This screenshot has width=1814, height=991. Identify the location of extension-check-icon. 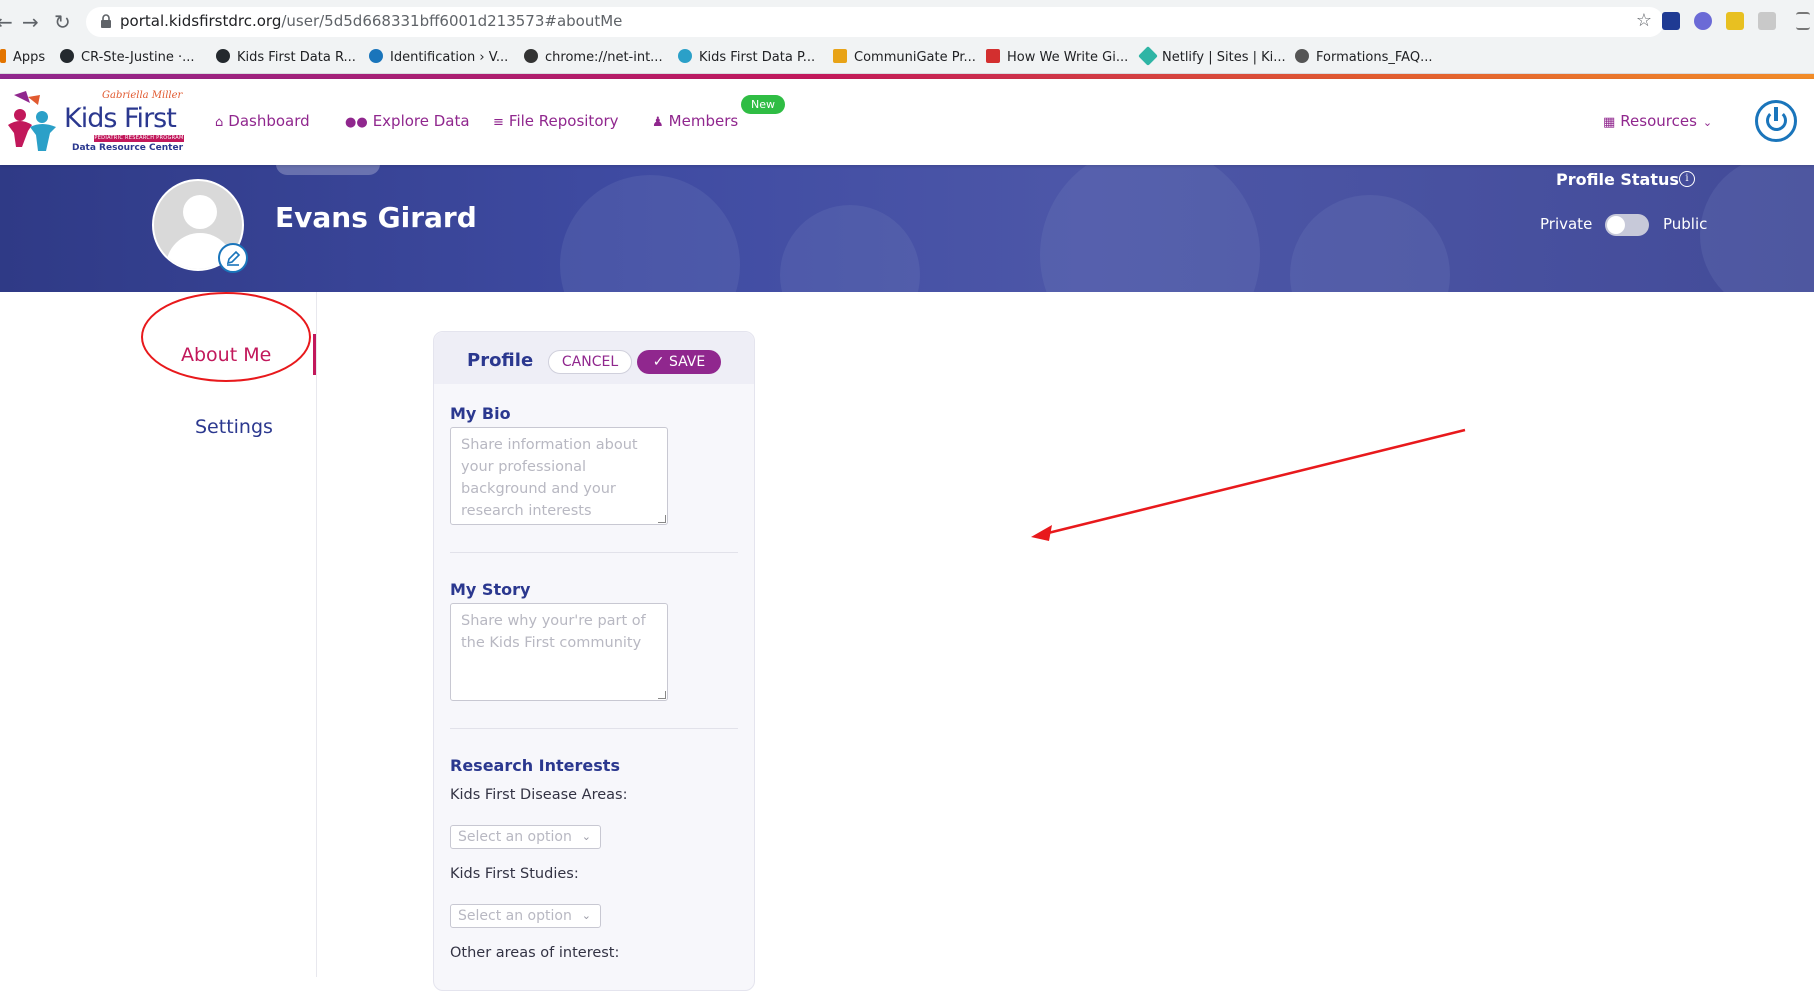
(1703, 21).